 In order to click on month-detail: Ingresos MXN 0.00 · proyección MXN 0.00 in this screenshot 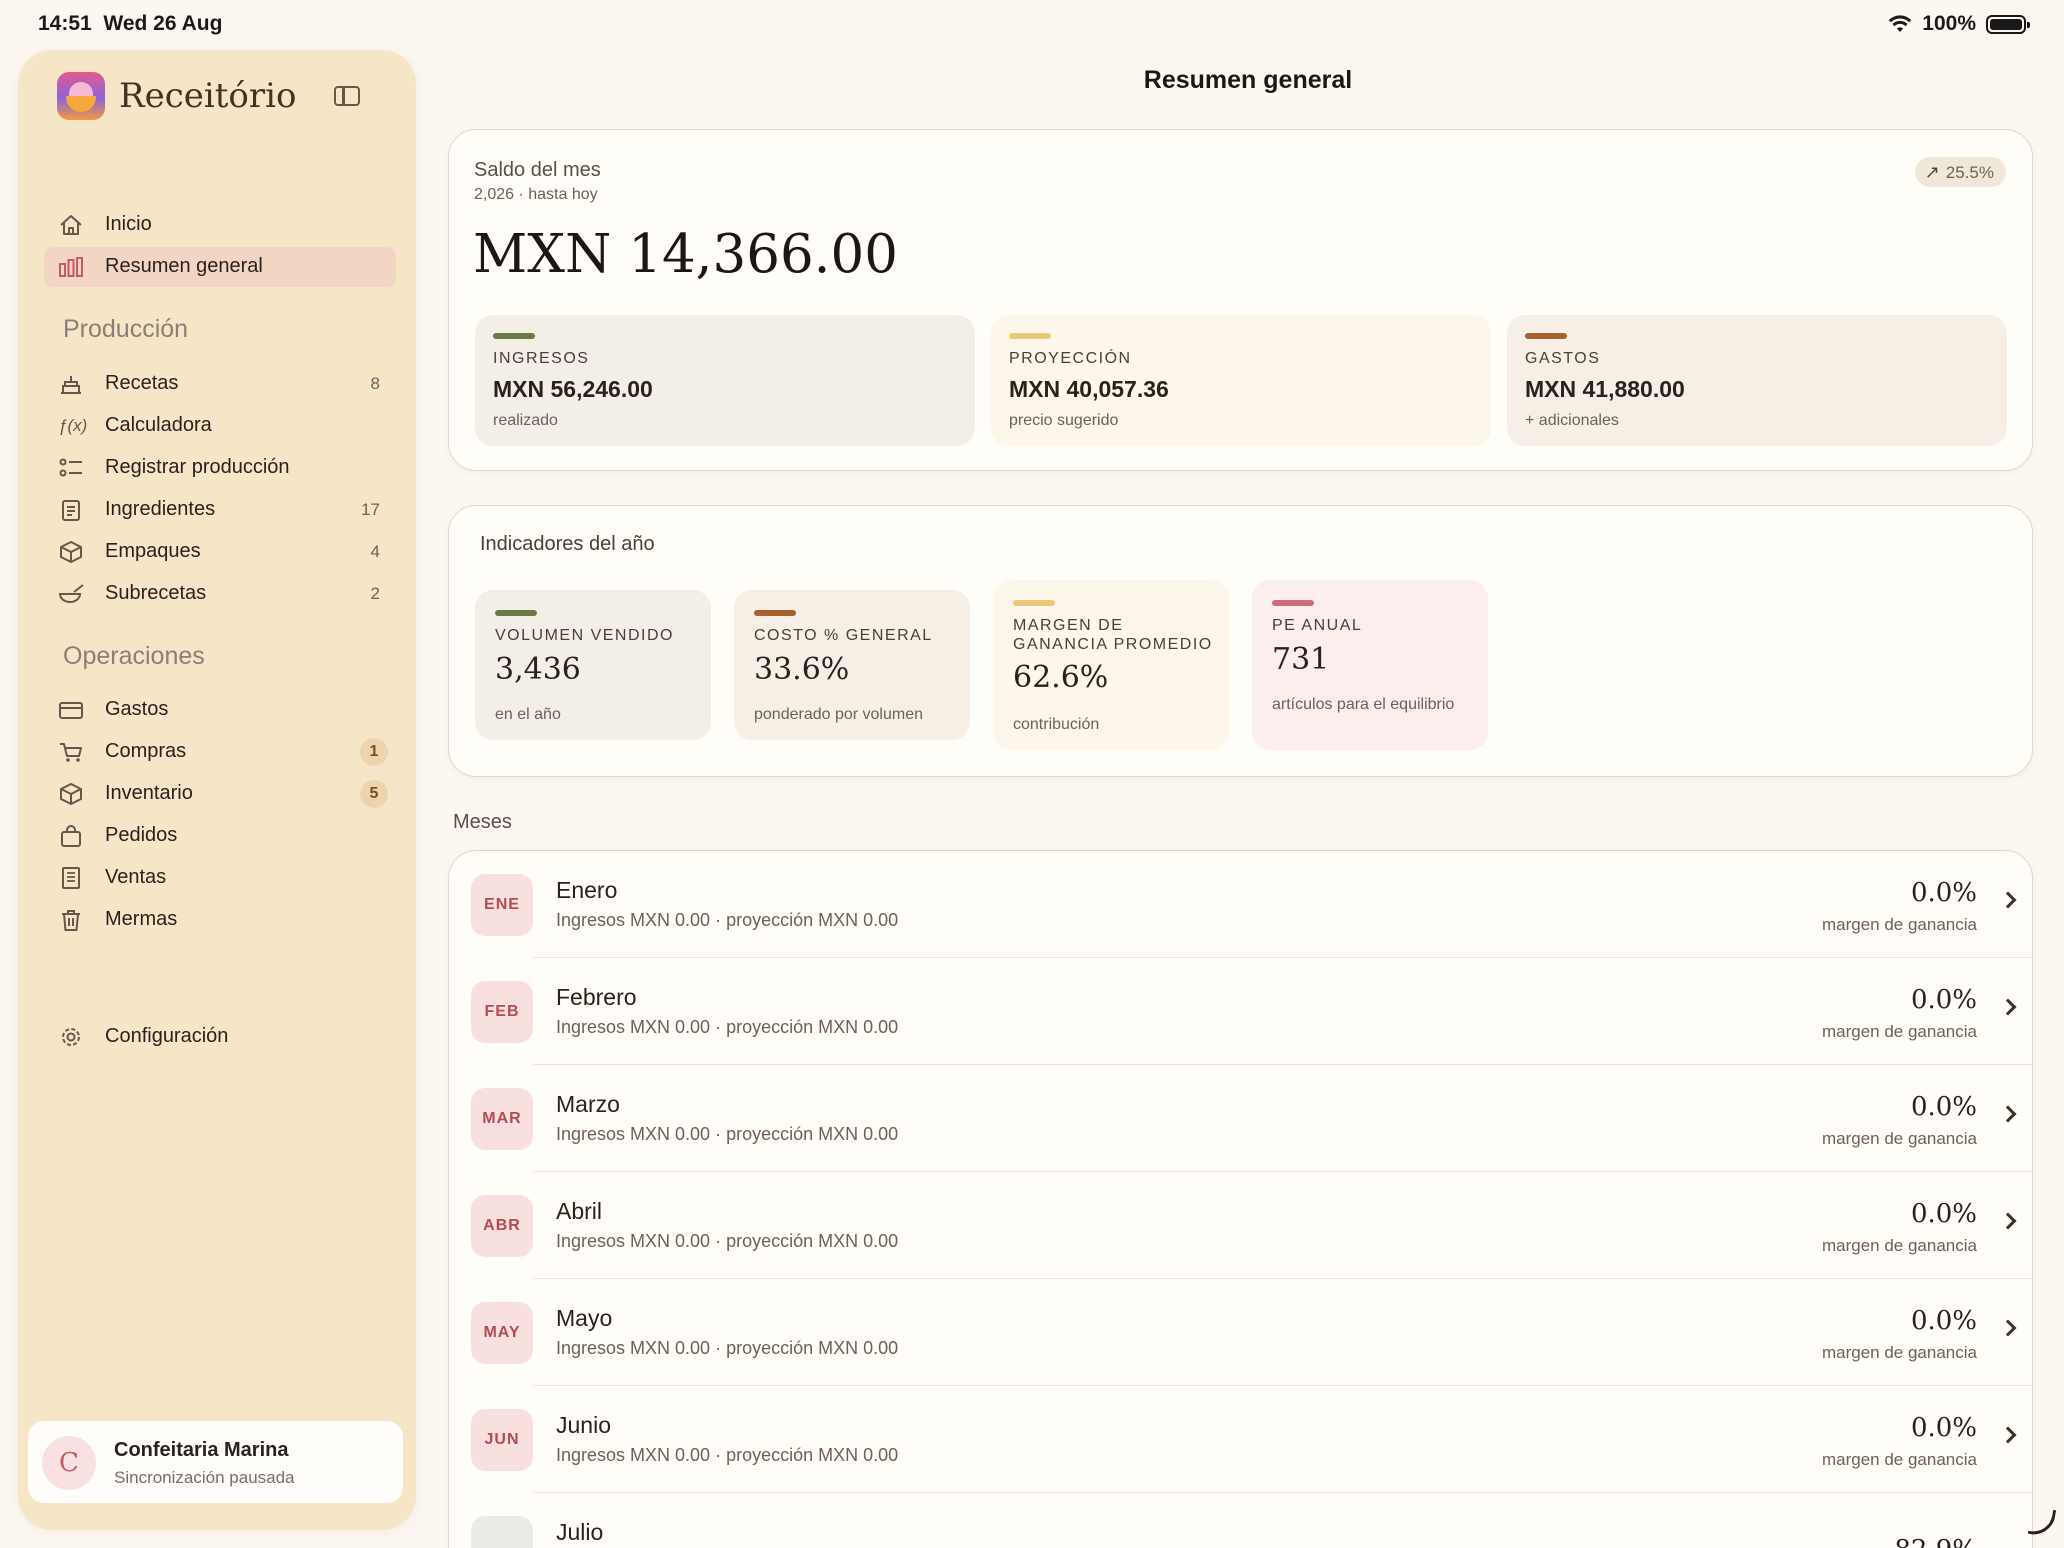, I will do `click(727, 1348)`.